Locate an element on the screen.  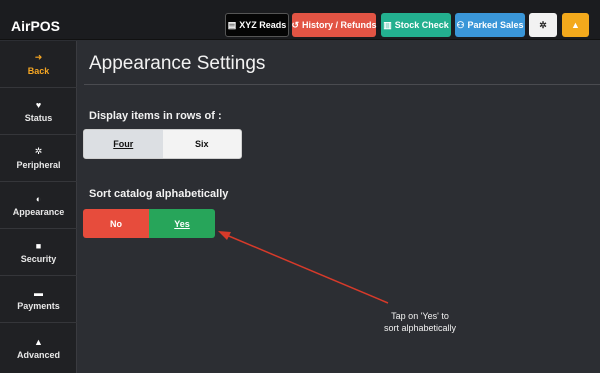
annotation-arrow is located at coordinates (303, 267).